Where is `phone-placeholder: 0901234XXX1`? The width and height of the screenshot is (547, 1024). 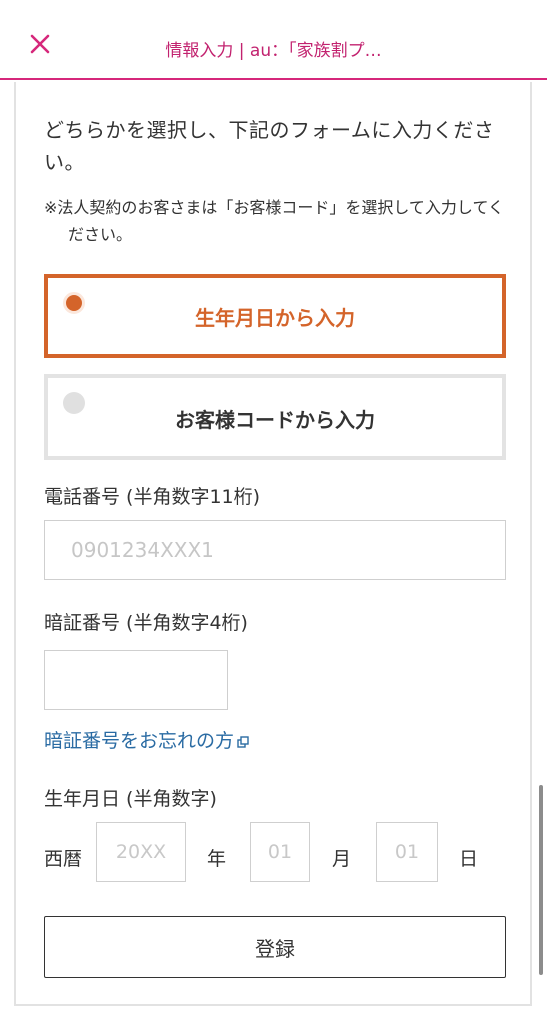 phone-placeholder: 0901234XXX1 is located at coordinates (142, 550).